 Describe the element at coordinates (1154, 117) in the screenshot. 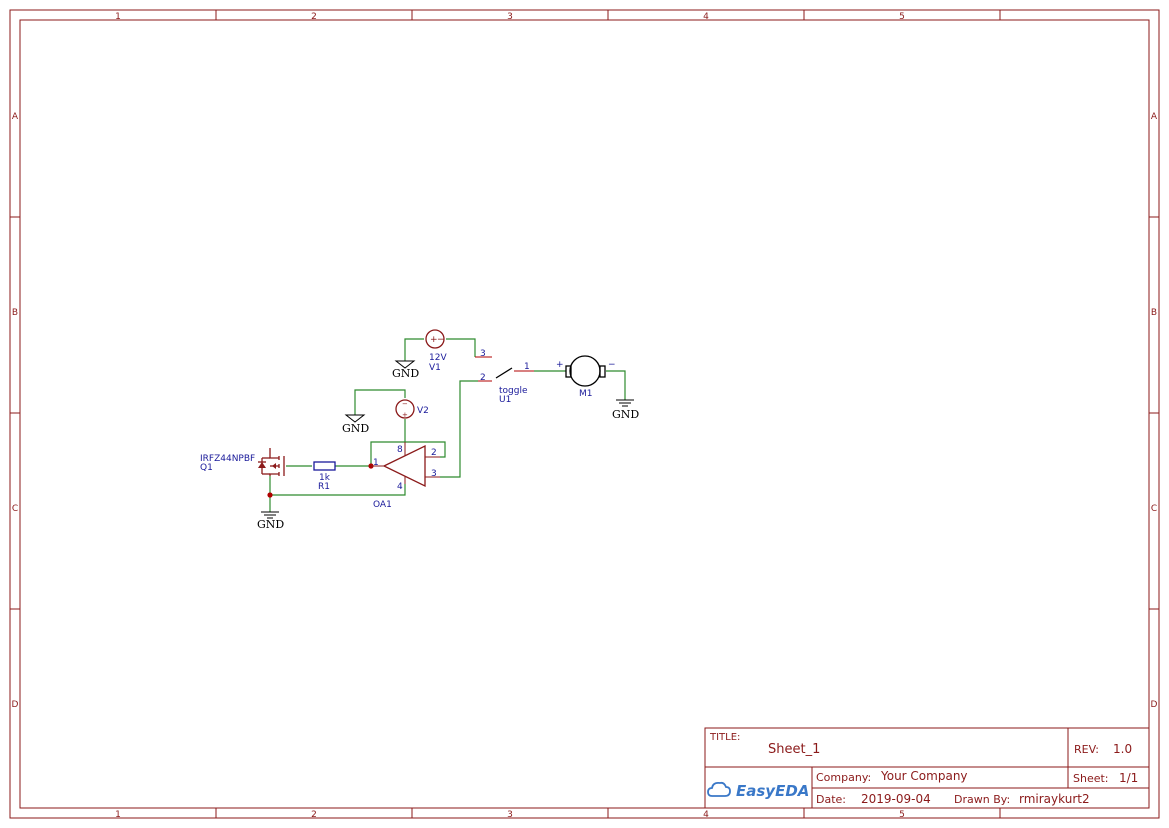

I see `row-label-right-a: A` at that location.